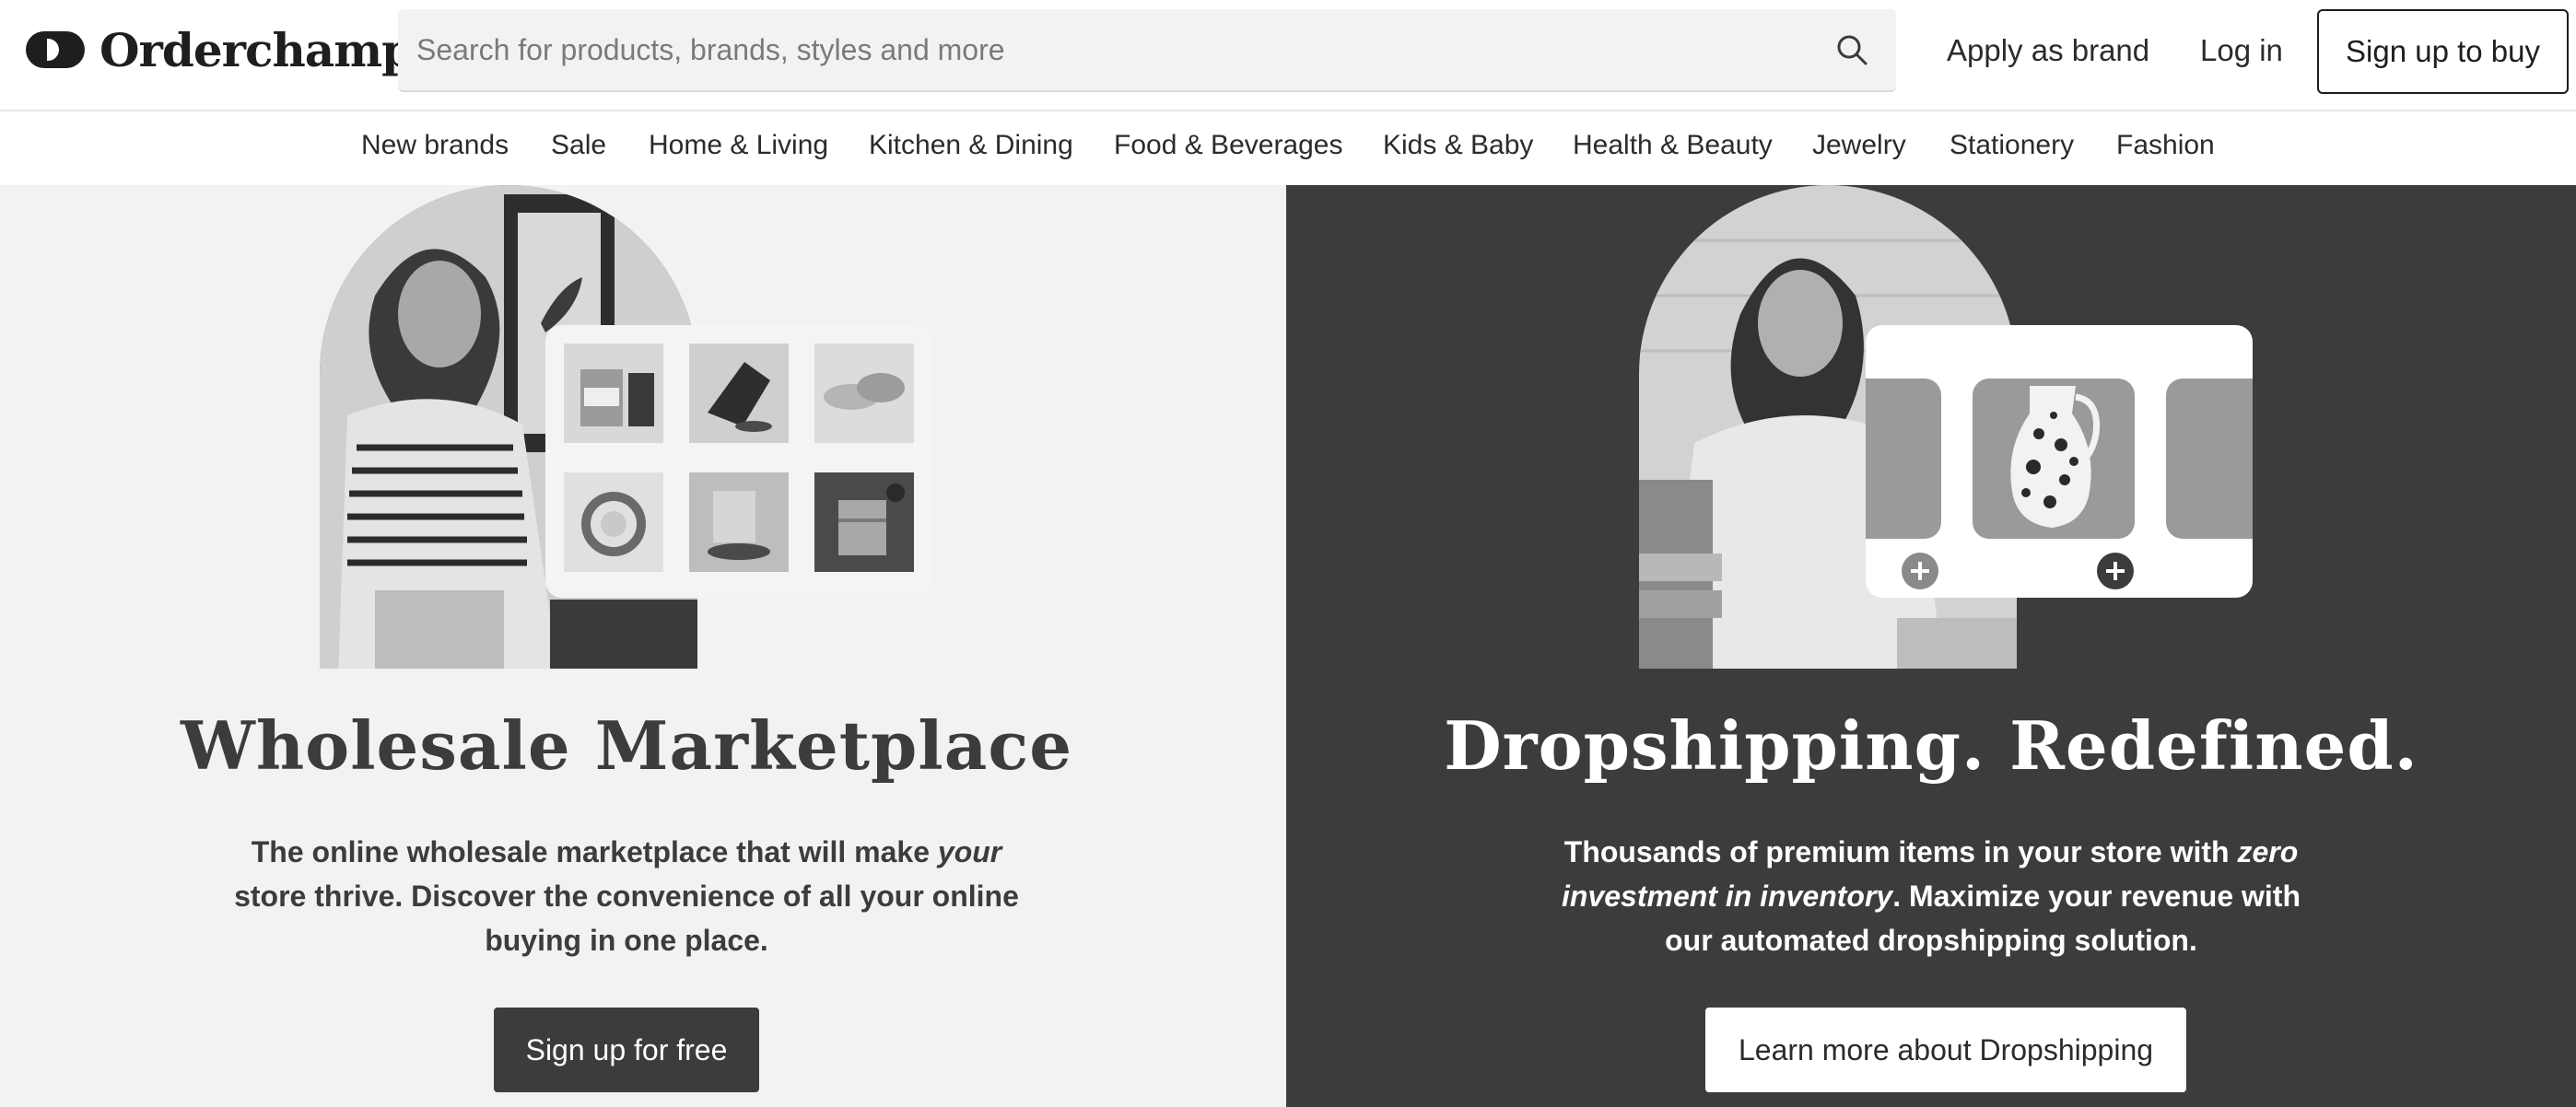 The height and width of the screenshot is (1107, 2576). What do you see at coordinates (971, 145) in the screenshot?
I see `category-kitchen-dining: Kitchen & Dining` at bounding box center [971, 145].